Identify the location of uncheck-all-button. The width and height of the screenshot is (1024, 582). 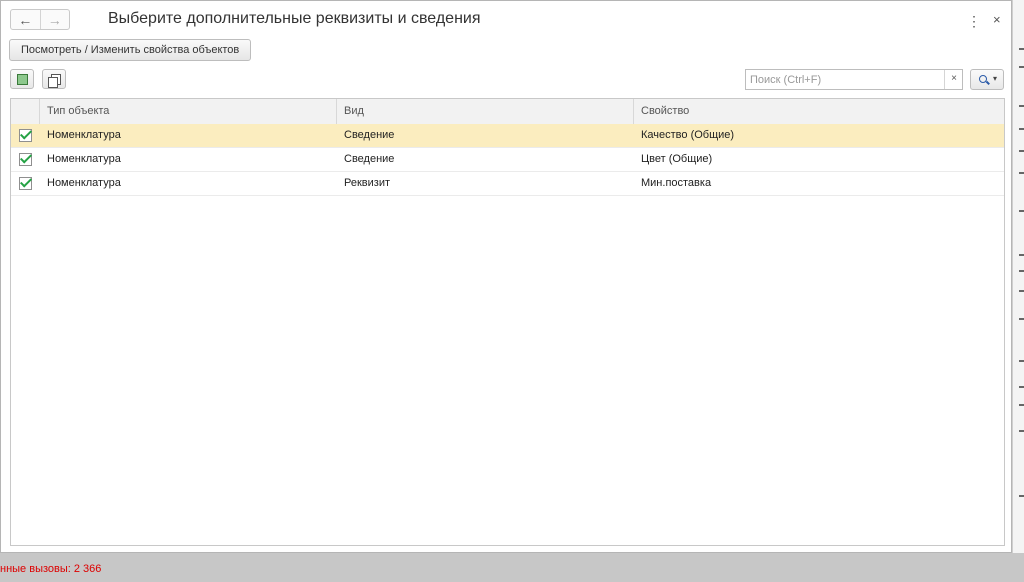
(54, 79).